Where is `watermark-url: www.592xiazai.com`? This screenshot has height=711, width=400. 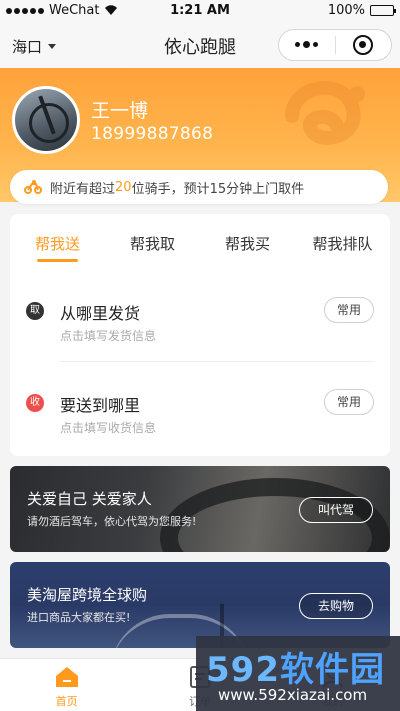 watermark-url: www.592xiazai.com is located at coordinates (293, 695).